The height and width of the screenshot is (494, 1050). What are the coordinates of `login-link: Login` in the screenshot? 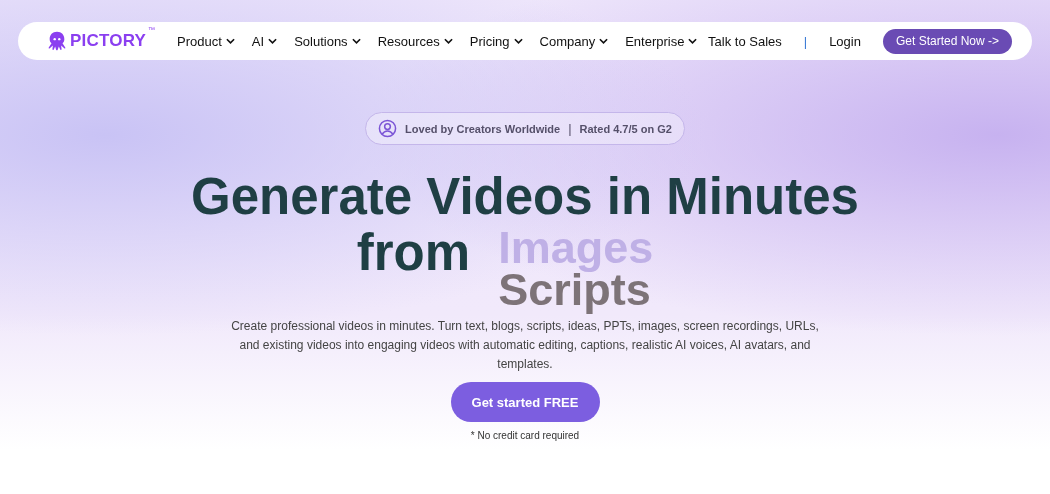 It's located at (845, 41).